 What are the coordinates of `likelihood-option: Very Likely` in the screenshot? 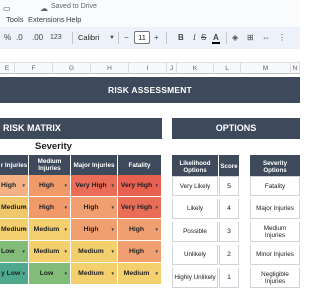 It's located at (195, 186).